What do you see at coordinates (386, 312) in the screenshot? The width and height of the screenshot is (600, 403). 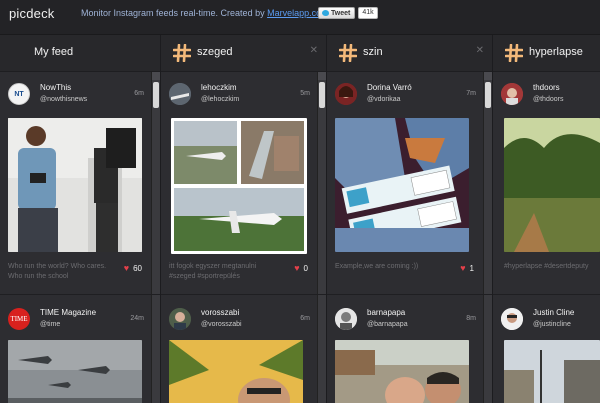 I see `user-name: barnapapa` at bounding box center [386, 312].